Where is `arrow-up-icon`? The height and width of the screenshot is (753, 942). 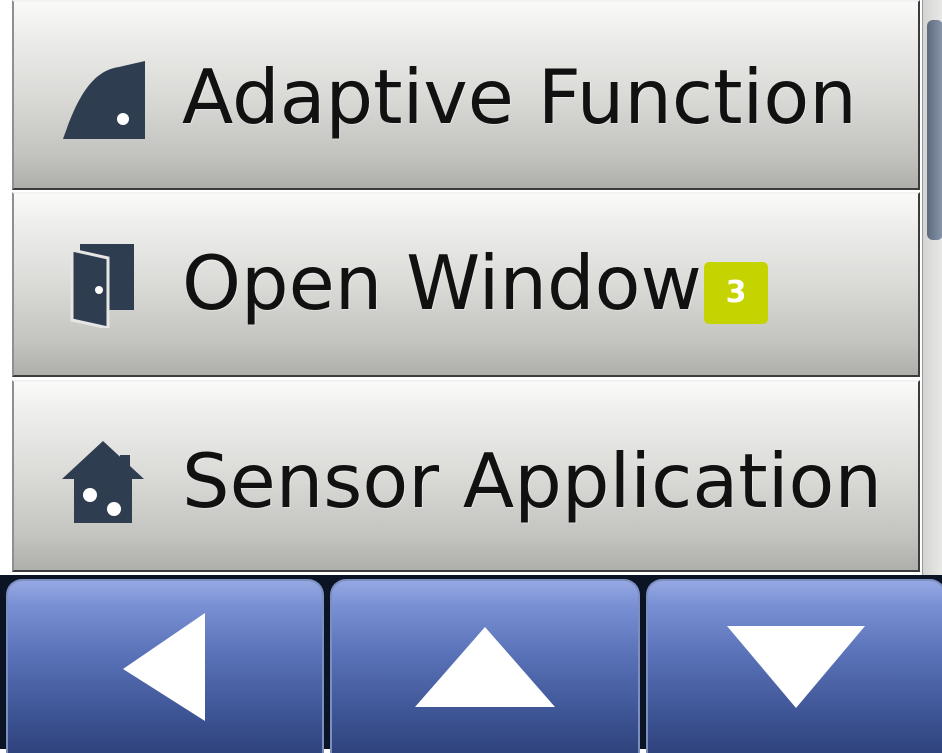
arrow-up-icon is located at coordinates (485, 667).